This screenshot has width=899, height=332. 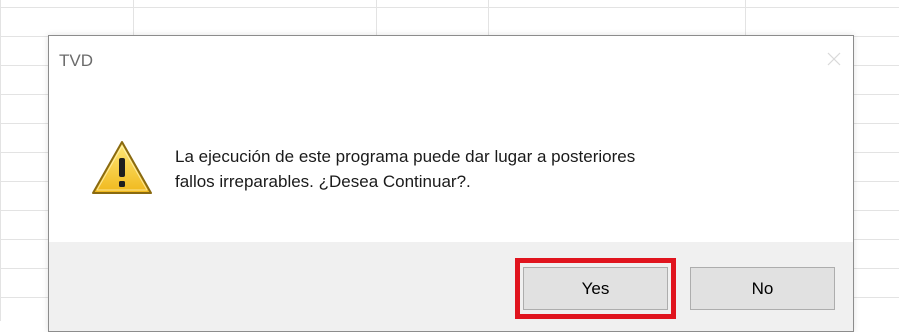 I want to click on dialog-title: TVD, so click(x=76, y=60).